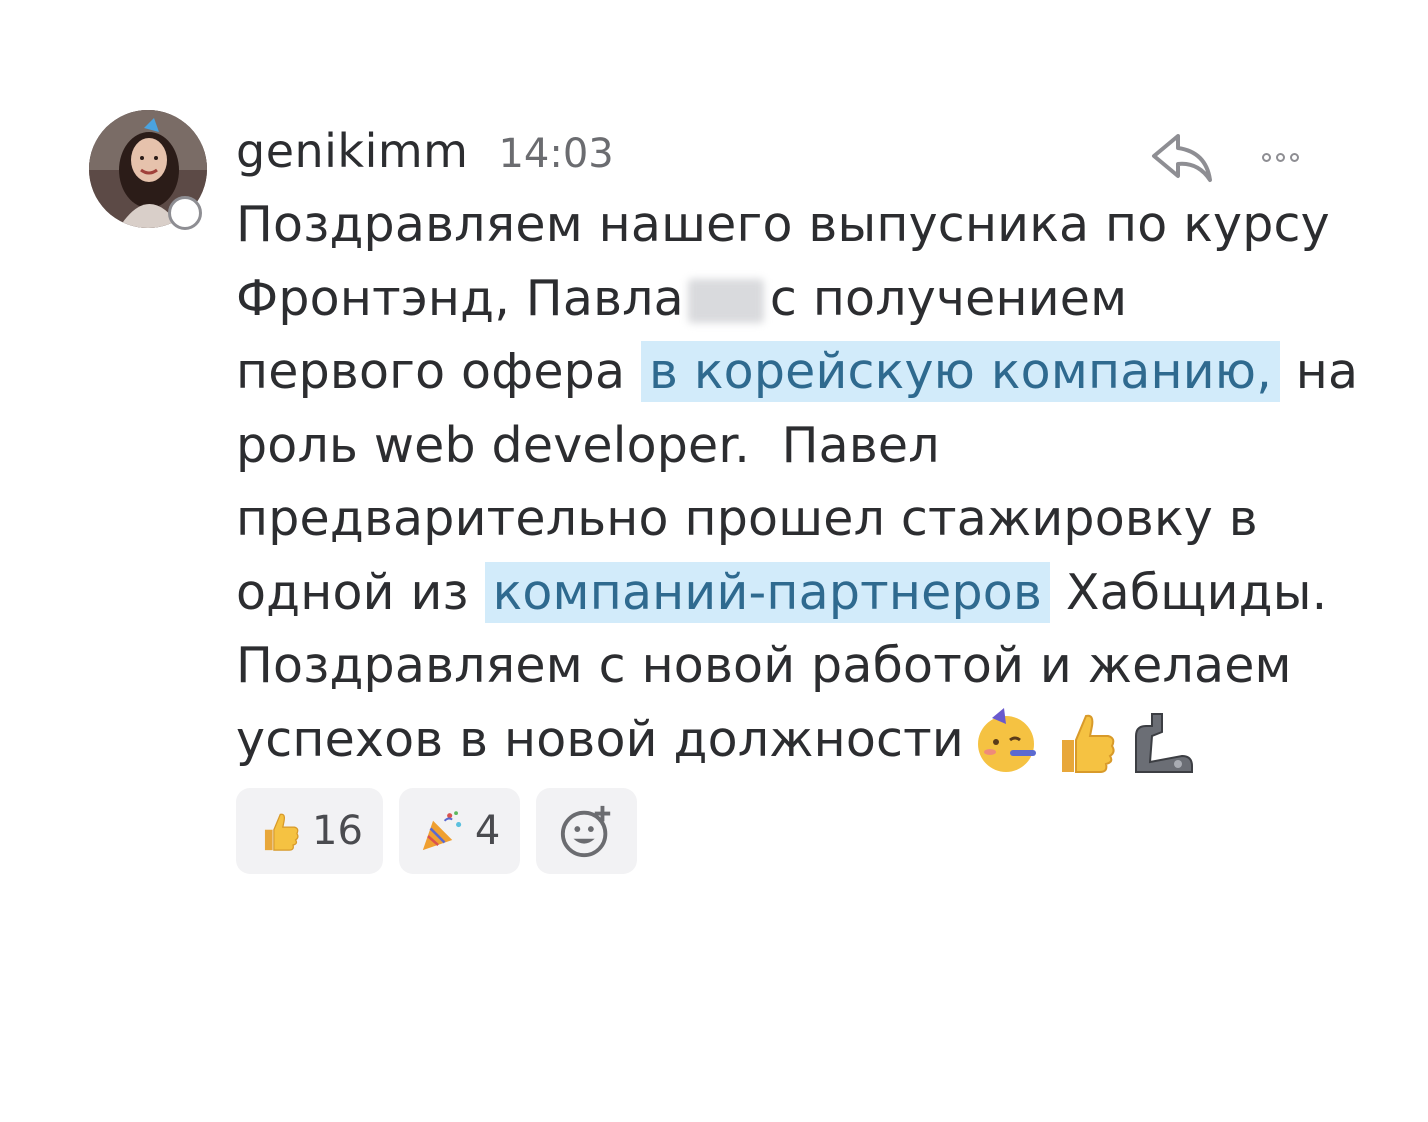 This screenshot has width=1428, height=1122. I want to click on text-line: успехов в новой должности, so click(781, 740).